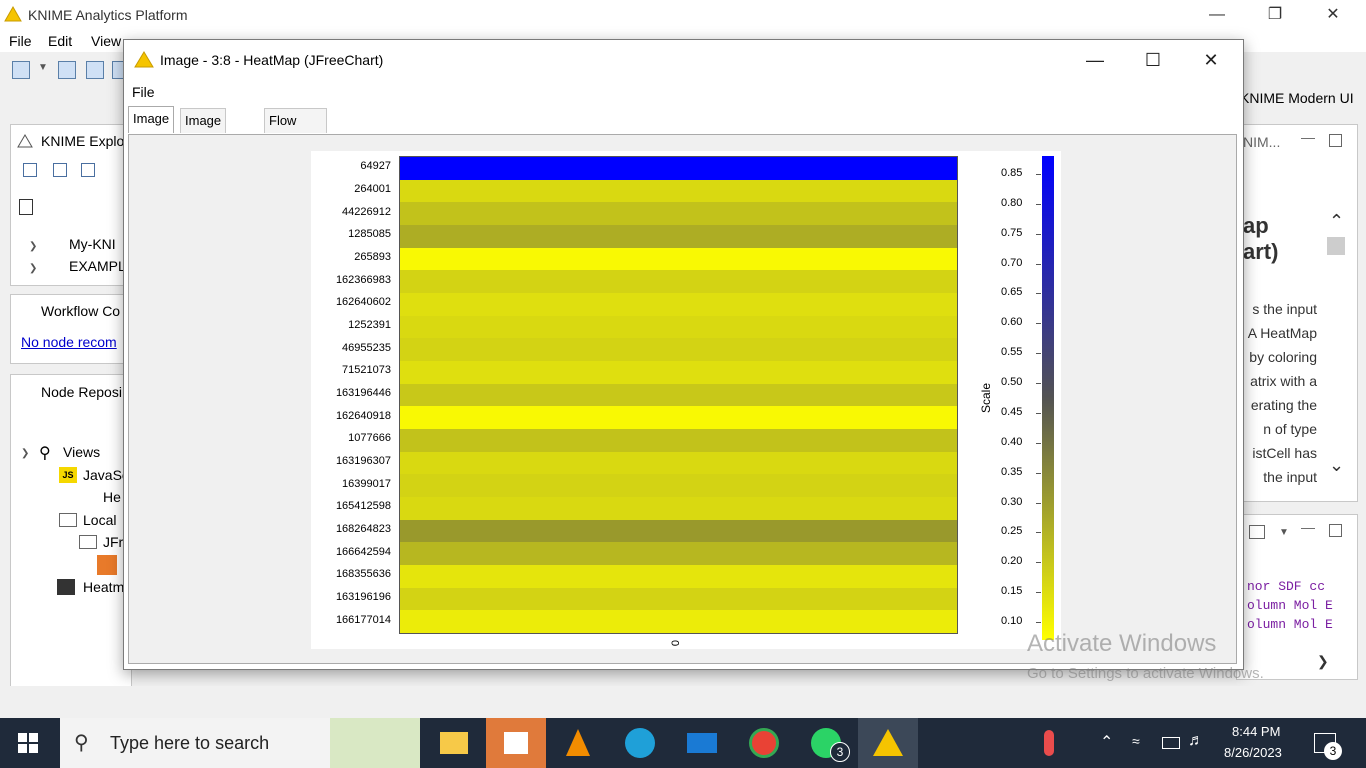 This screenshot has width=1366, height=768. What do you see at coordinates (1095, 60) in the screenshot?
I see `dialog-minimize-button: —` at bounding box center [1095, 60].